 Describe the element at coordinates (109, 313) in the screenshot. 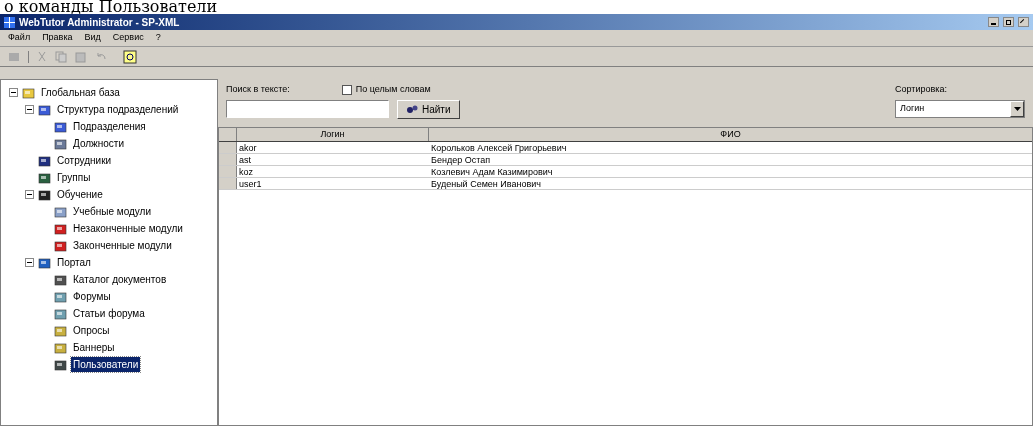

I see `tree-item: Статьи форума` at that location.